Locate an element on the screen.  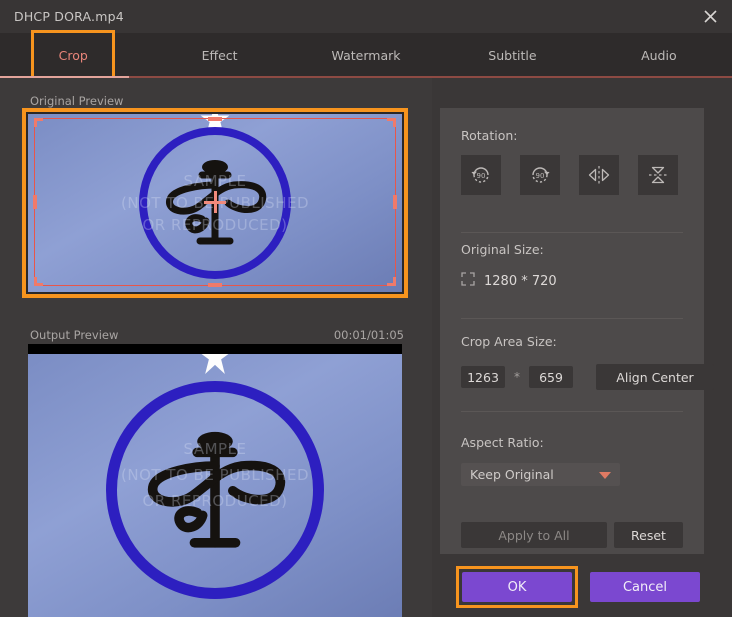
tab-audio-label: Audio is located at coordinates (659, 55).